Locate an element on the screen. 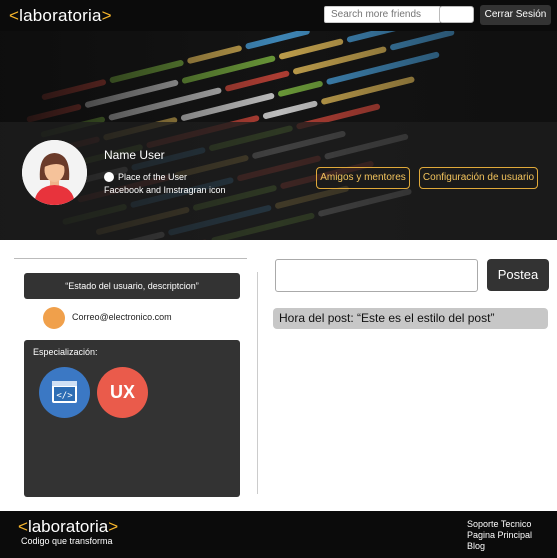 Image resolution: width=557 pixels, height=558 pixels. post-button: Postea is located at coordinates (518, 275).